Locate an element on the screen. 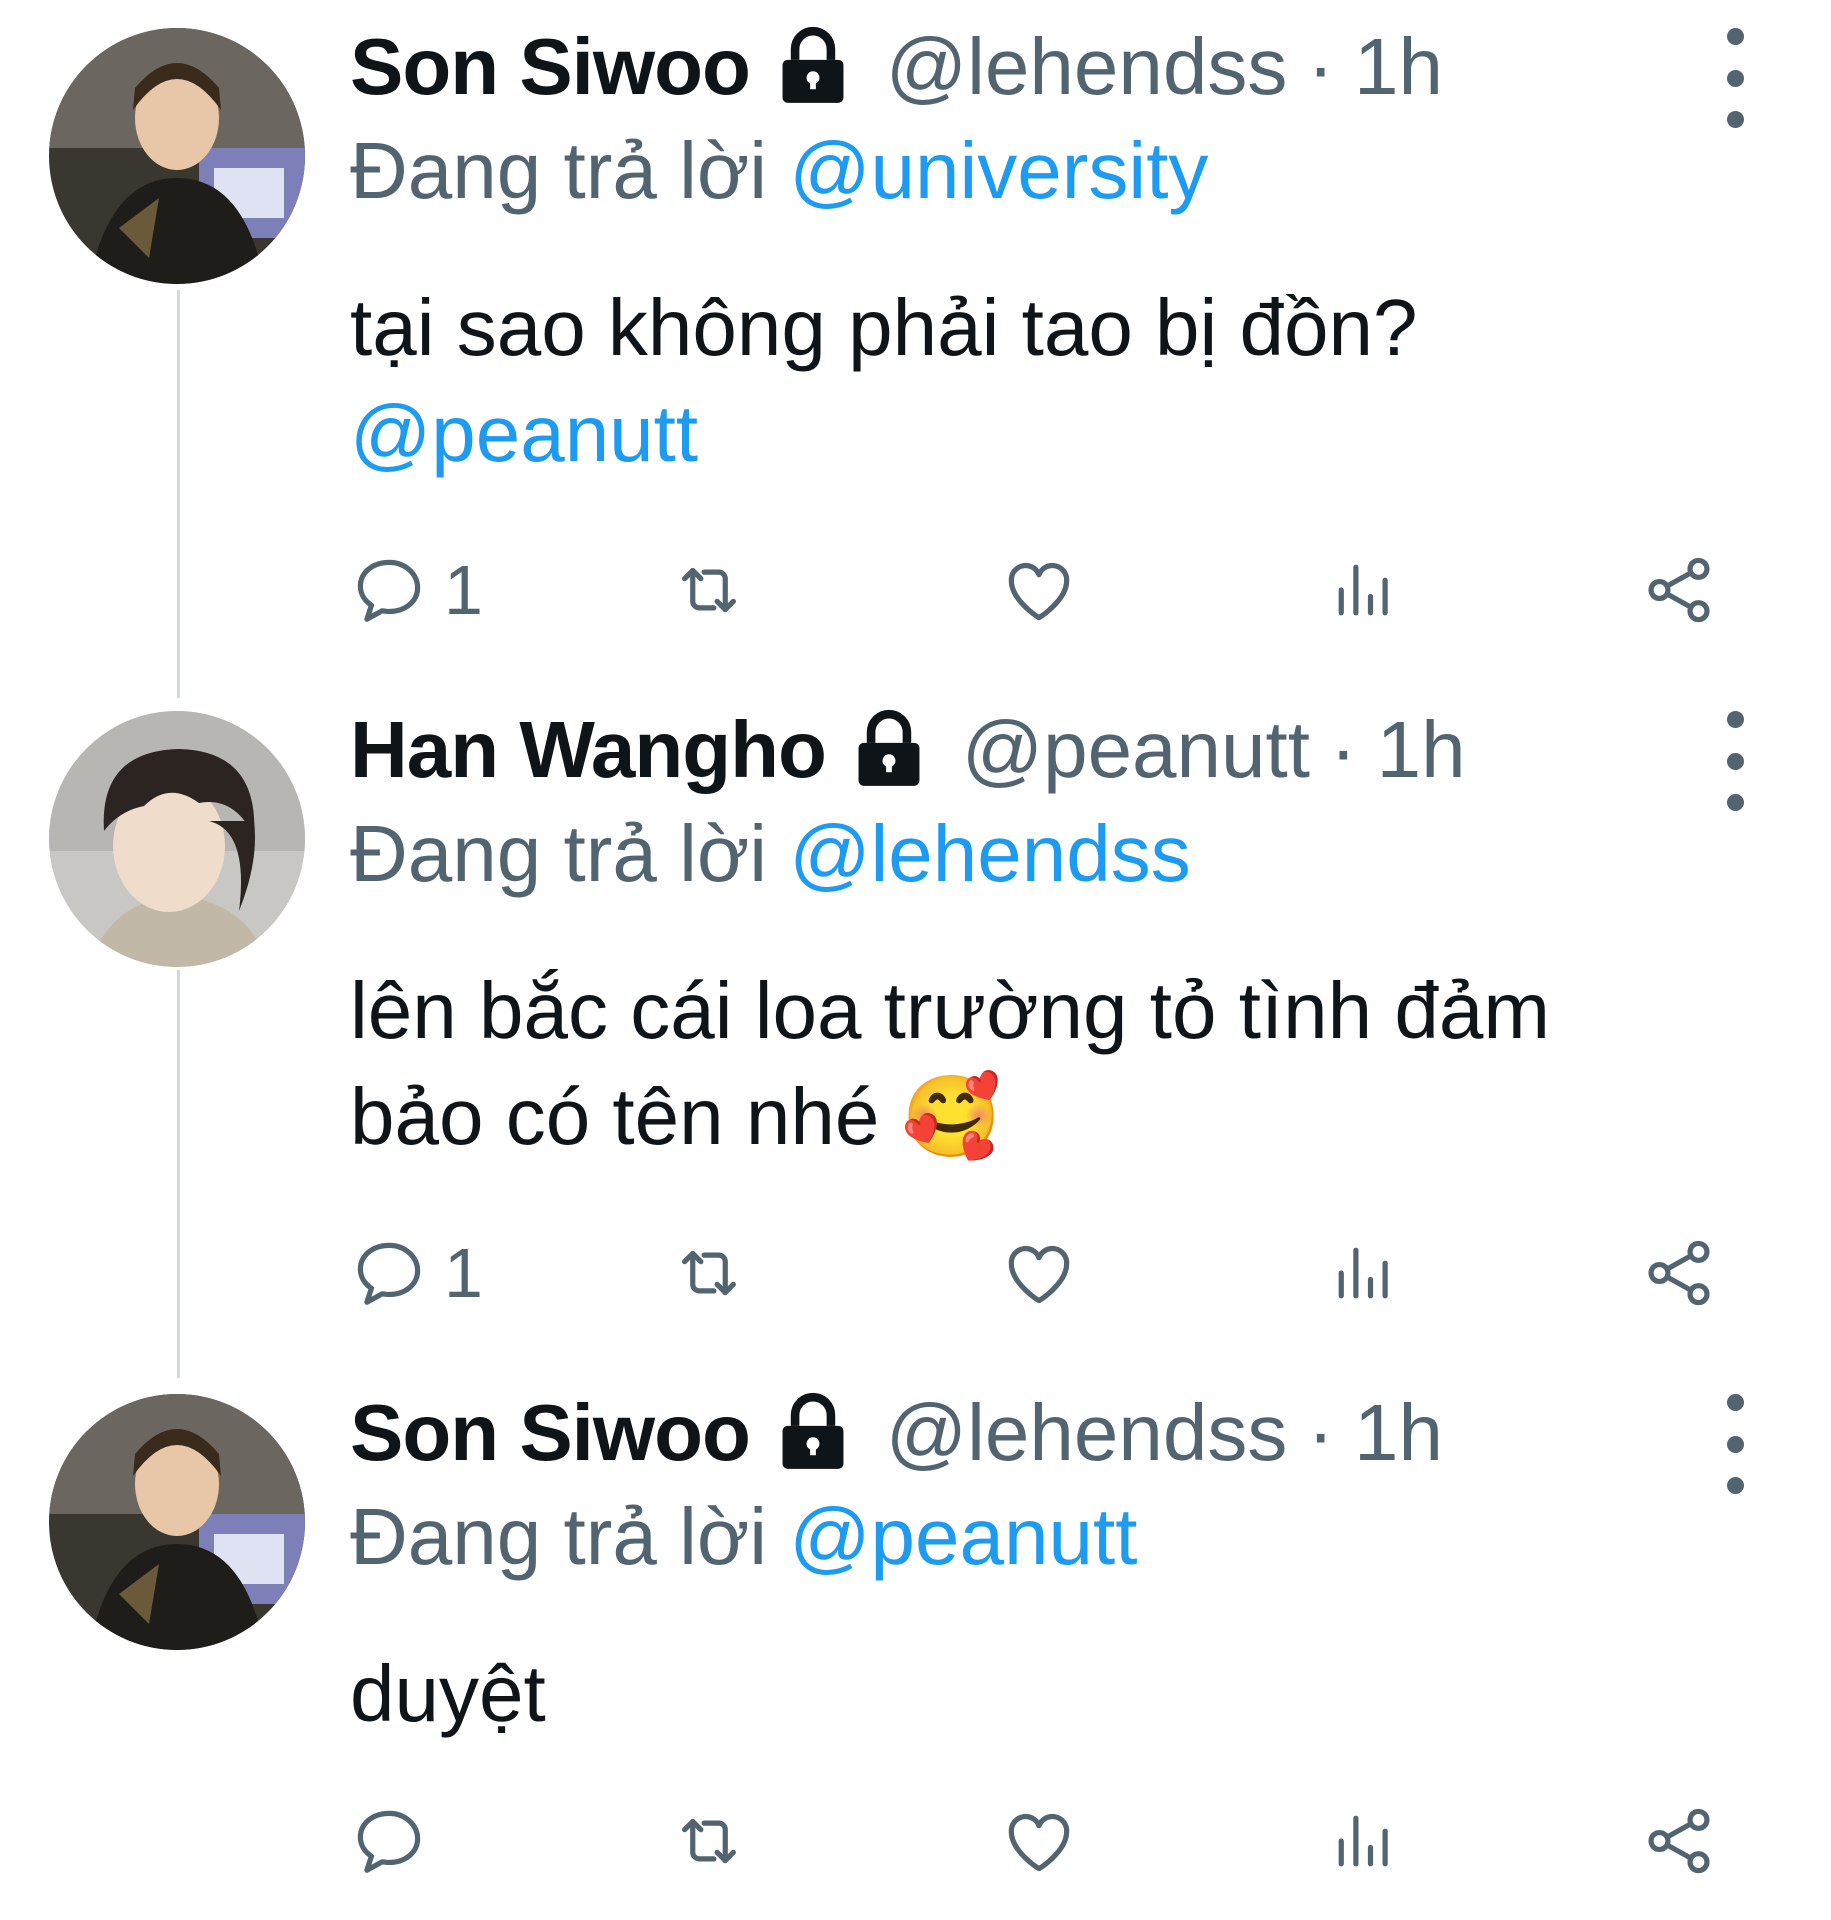  tweet-text-line: bảo có tên nhé 🥰 is located at coordinates (676, 1116).